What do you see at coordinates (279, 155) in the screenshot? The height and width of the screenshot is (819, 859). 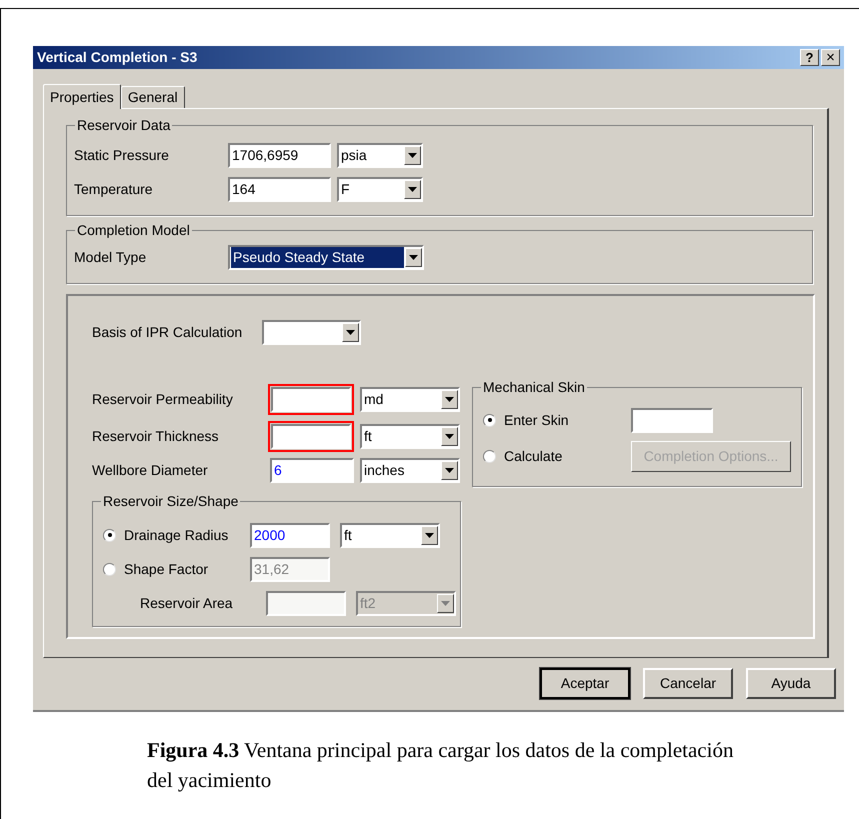 I see `input-field: 1706,6959` at bounding box center [279, 155].